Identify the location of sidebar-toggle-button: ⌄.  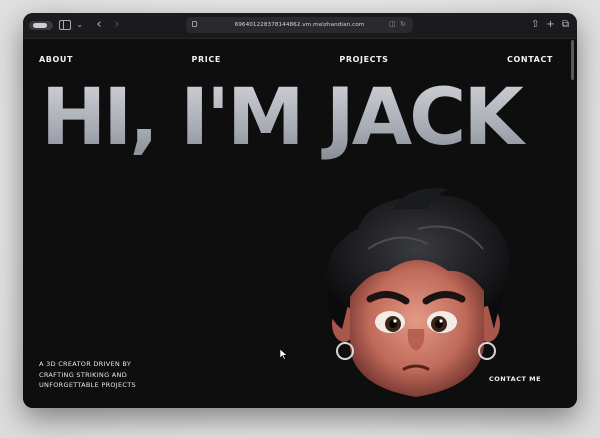
(71, 25).